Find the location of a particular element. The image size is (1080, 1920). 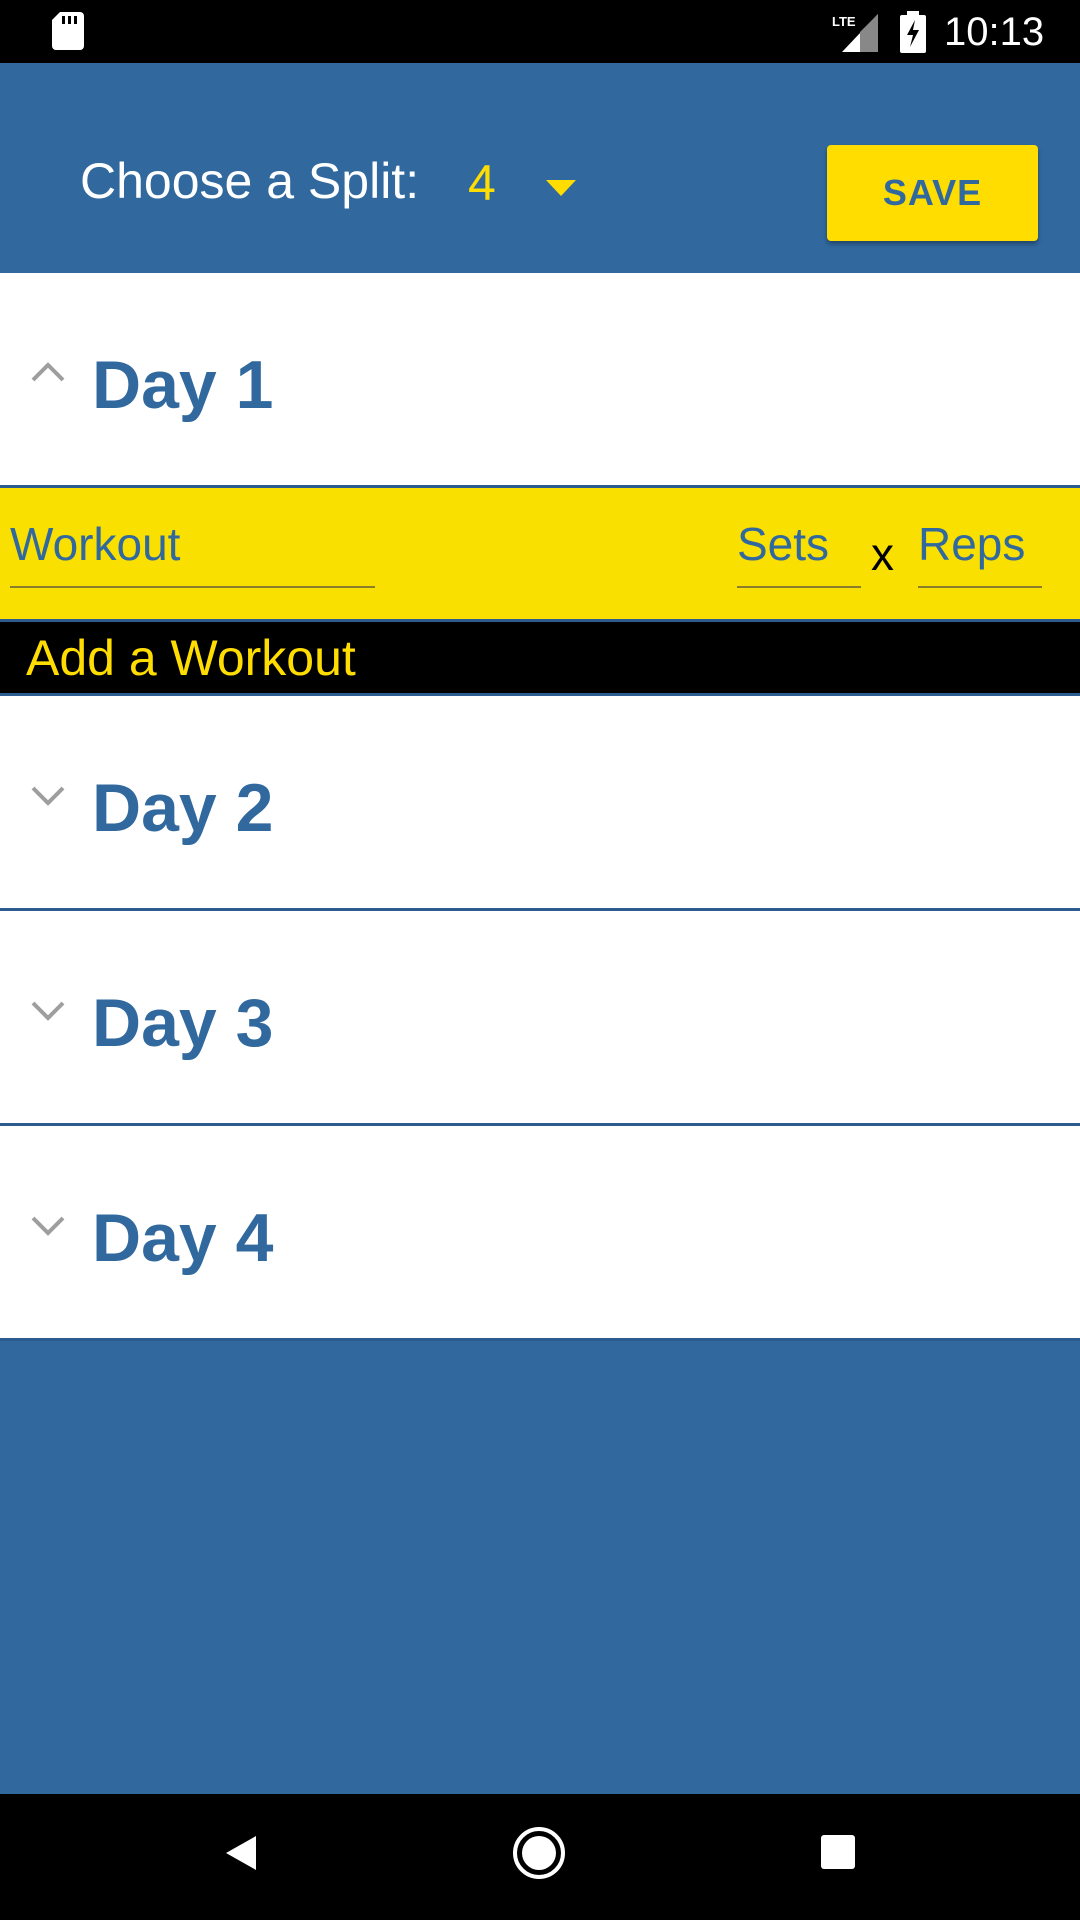

status-bar: LTE 10:13 is located at coordinates (540, 31).